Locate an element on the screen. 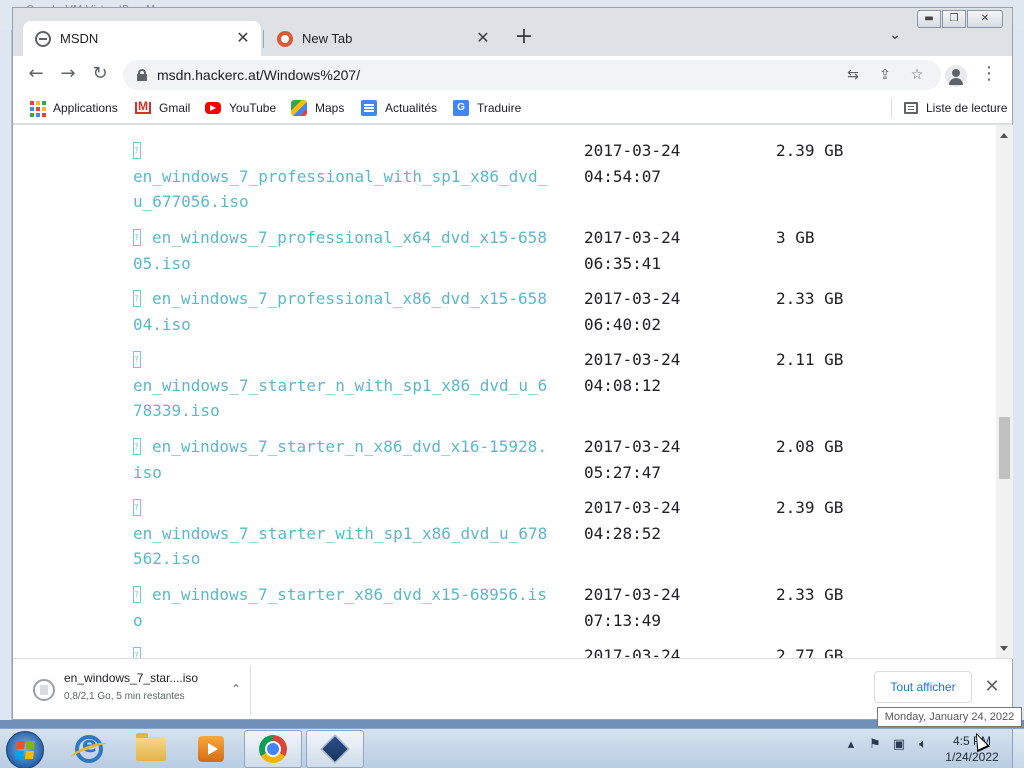  reading-list-button: Liste de lecture is located at coordinates (949, 108).